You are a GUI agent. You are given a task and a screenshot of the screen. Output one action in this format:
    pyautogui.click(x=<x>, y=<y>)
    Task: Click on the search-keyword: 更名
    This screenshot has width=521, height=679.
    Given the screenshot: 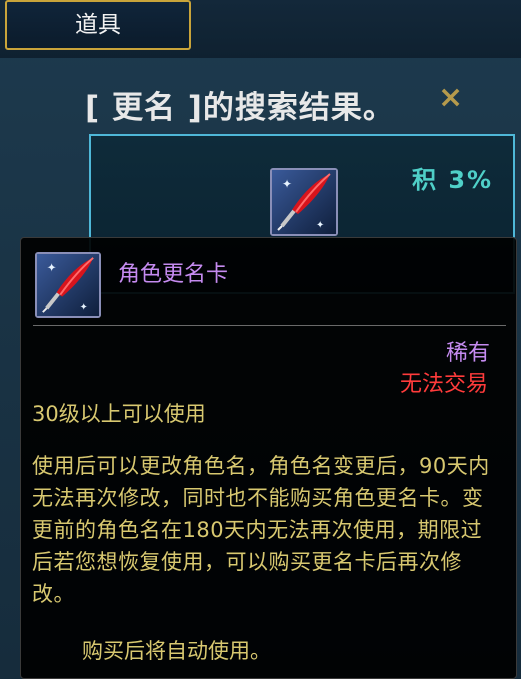 What is the action you would take?
    pyautogui.click(x=143, y=108)
    